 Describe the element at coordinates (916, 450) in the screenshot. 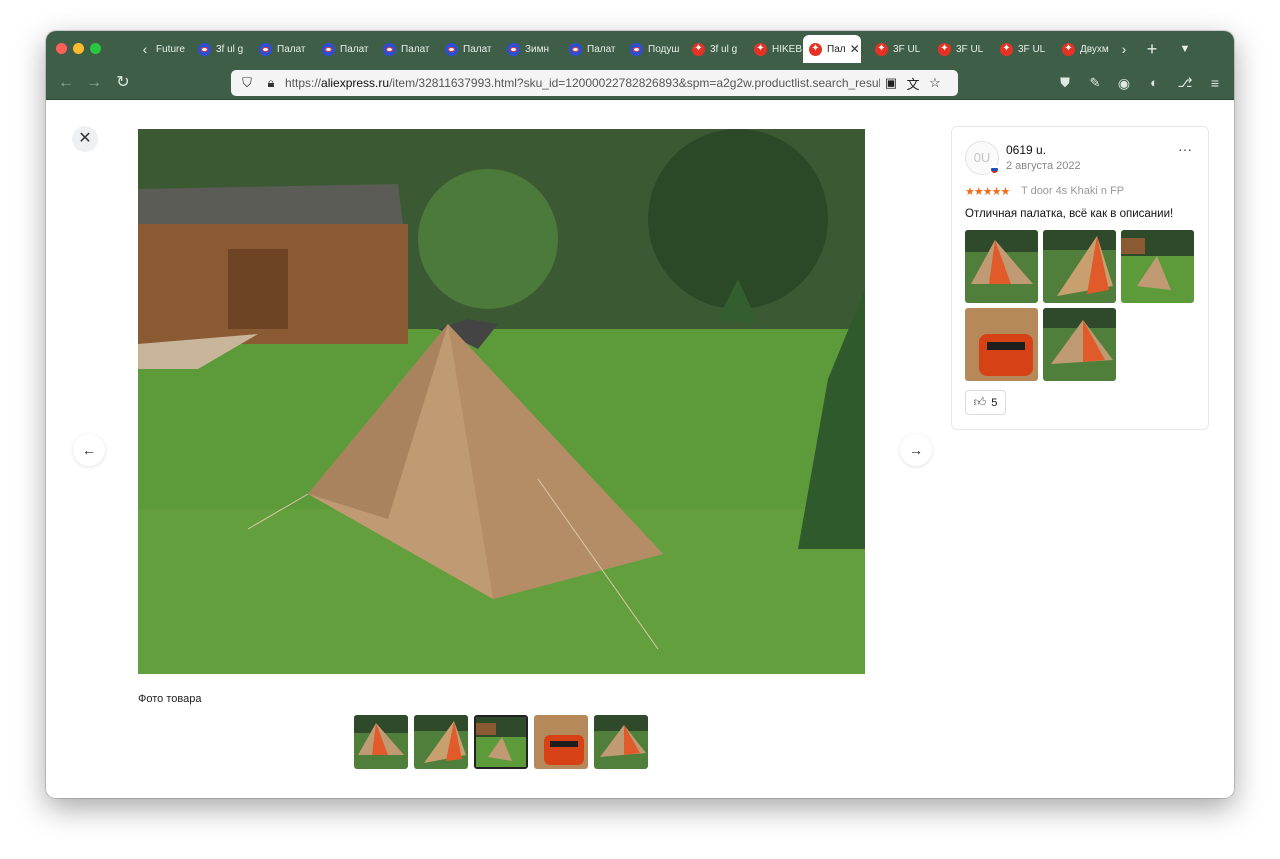

I see `next-photo-arrow-right-icon: →` at that location.